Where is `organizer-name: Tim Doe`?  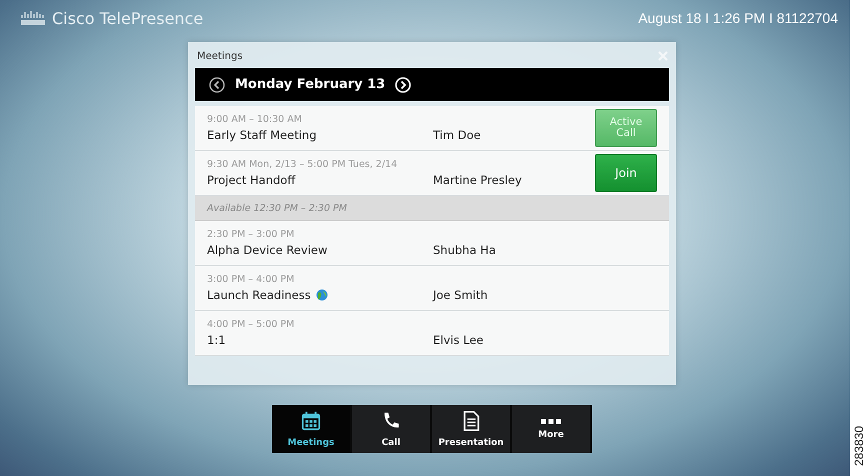 organizer-name: Tim Doe is located at coordinates (457, 135).